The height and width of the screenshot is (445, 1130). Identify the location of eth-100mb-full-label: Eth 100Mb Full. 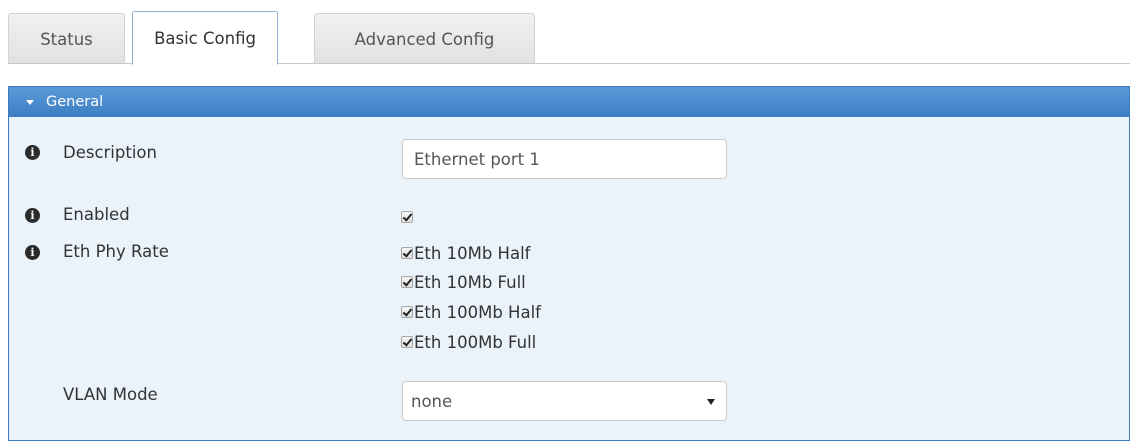
(475, 342).